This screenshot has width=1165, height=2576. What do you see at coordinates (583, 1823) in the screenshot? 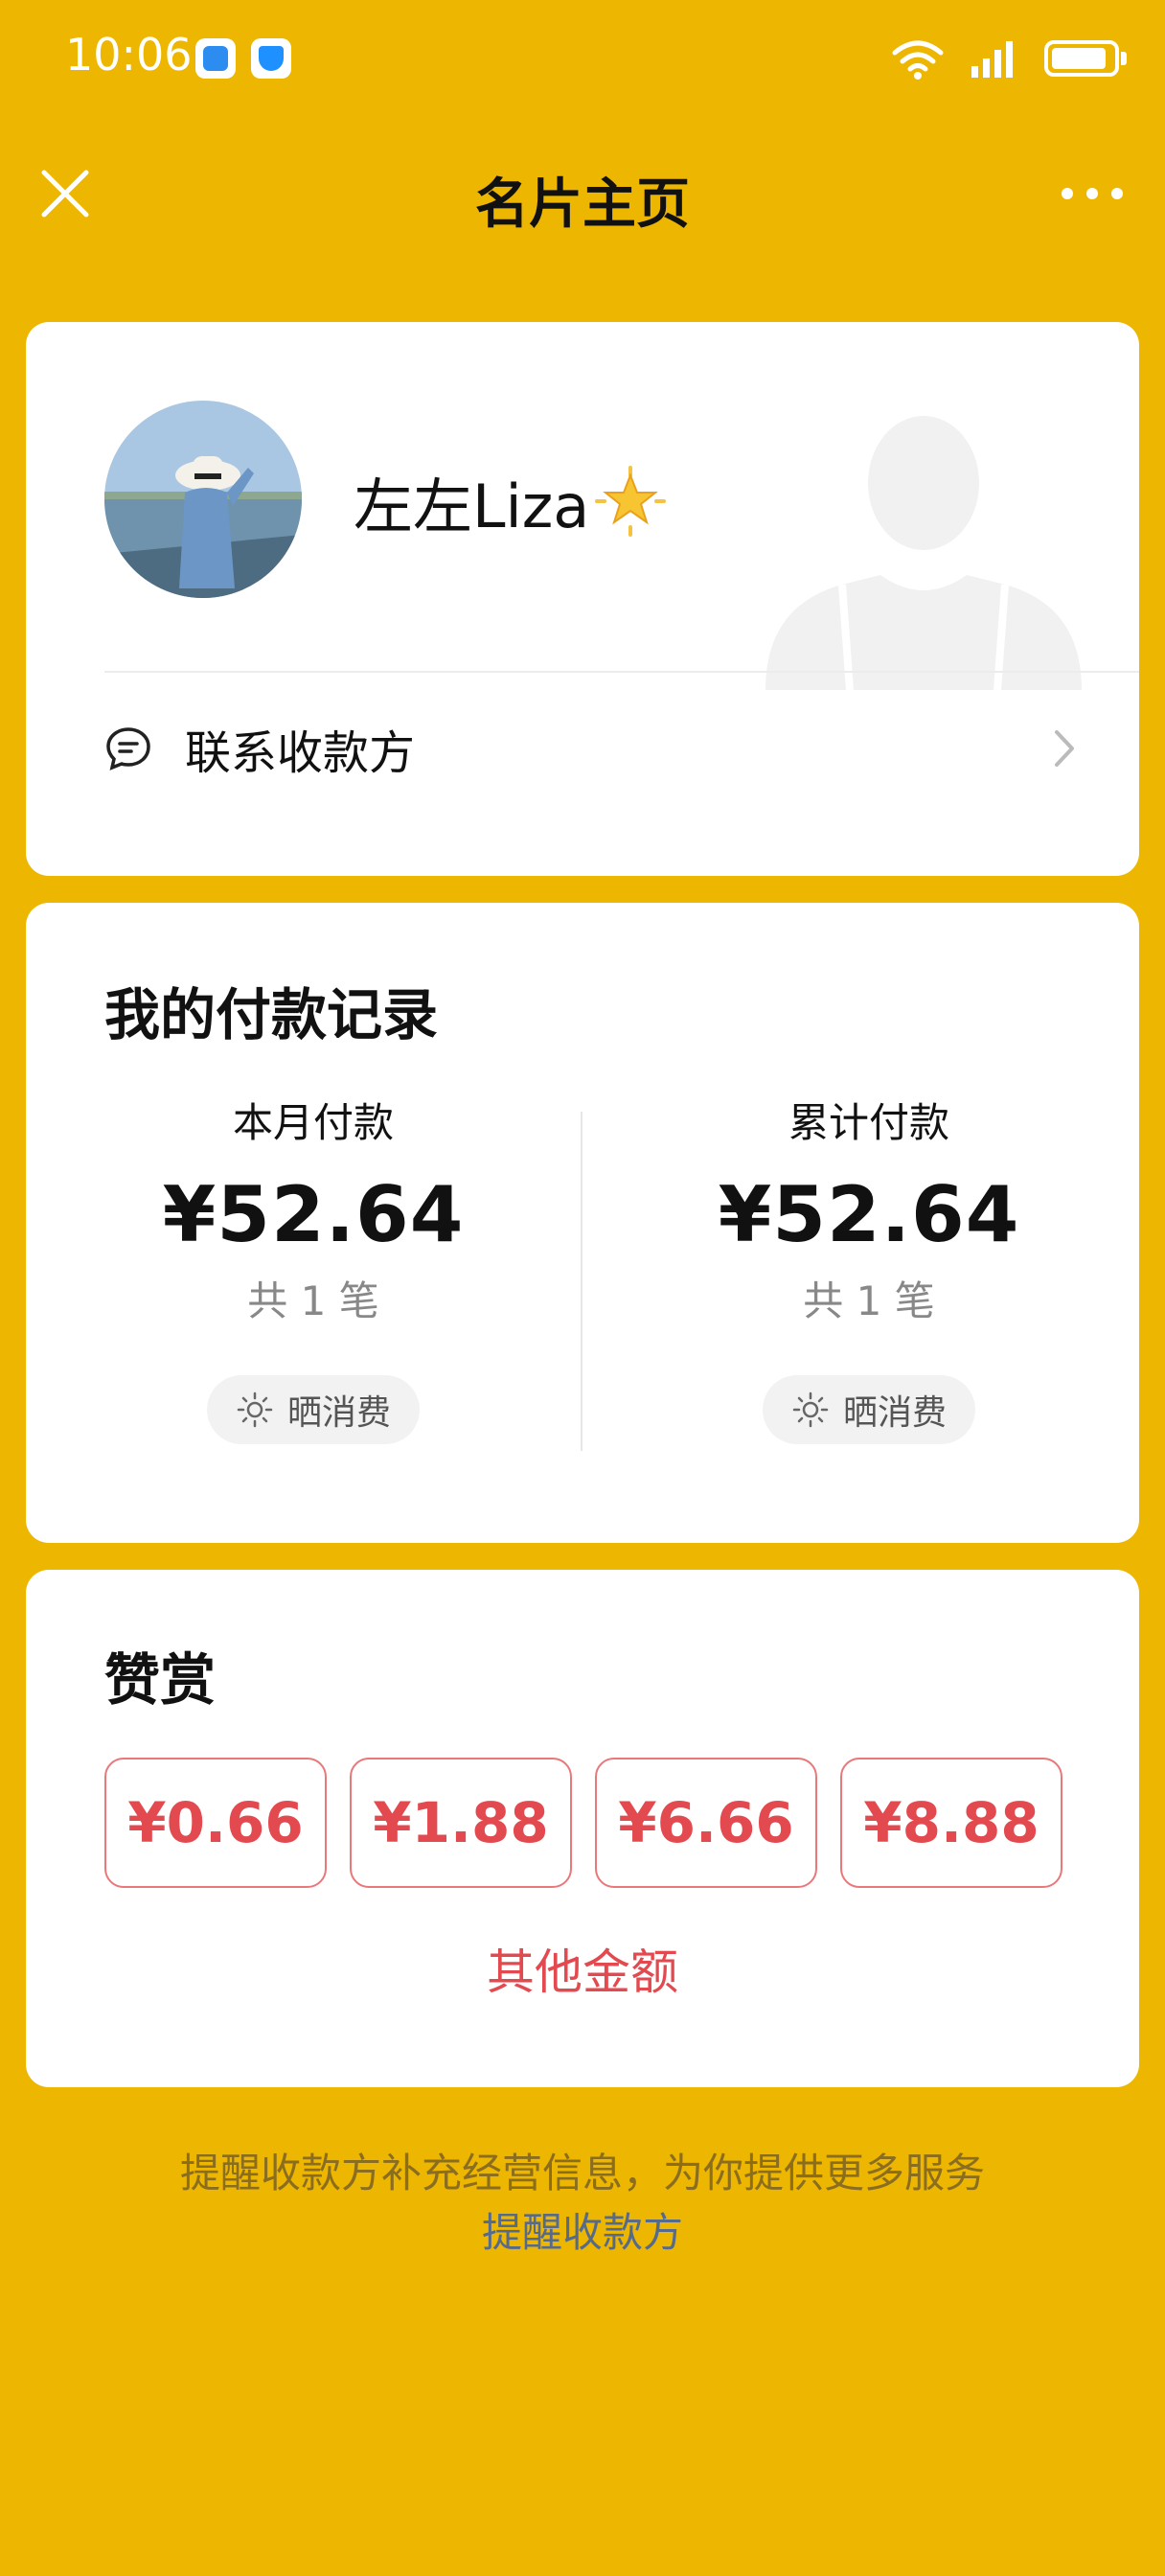
I see `tip-amount-row: ¥0.66 ¥1.88 ¥6.66 ¥8.88` at bounding box center [583, 1823].